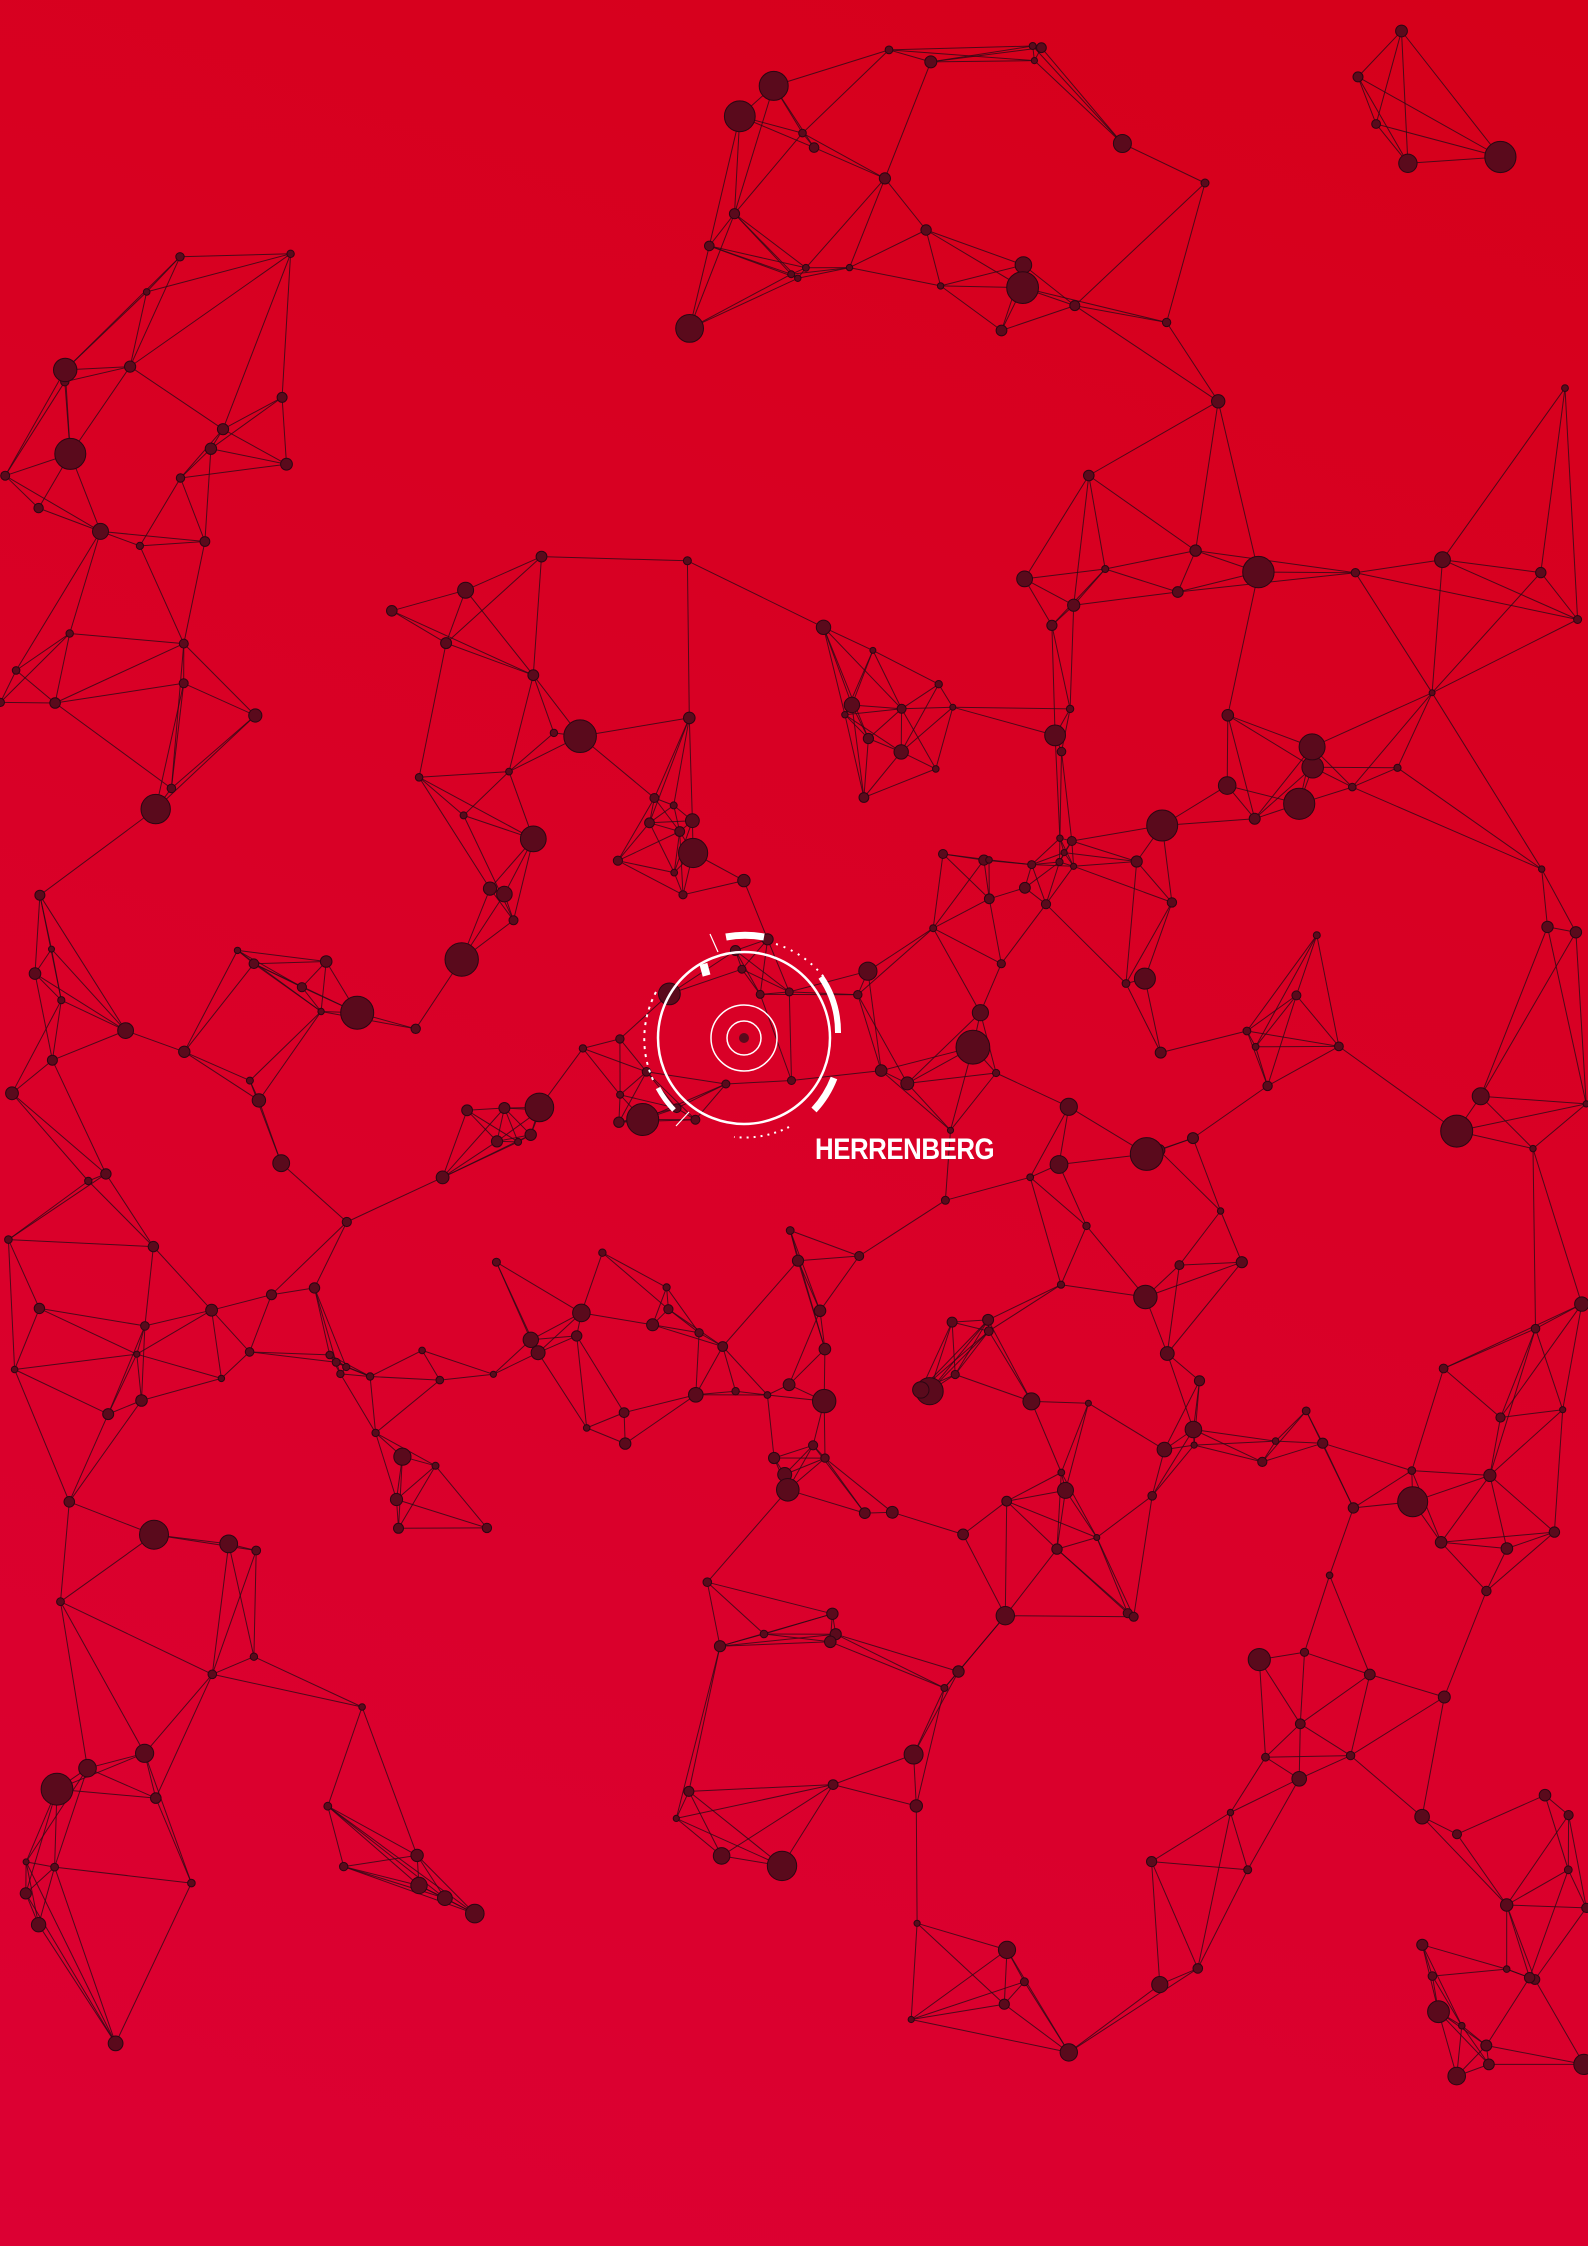 Image resolution: width=1588 pixels, height=2246 pixels. Describe the element at coordinates (742, 1035) in the screenshot. I see `target-reticle-icon` at that location.